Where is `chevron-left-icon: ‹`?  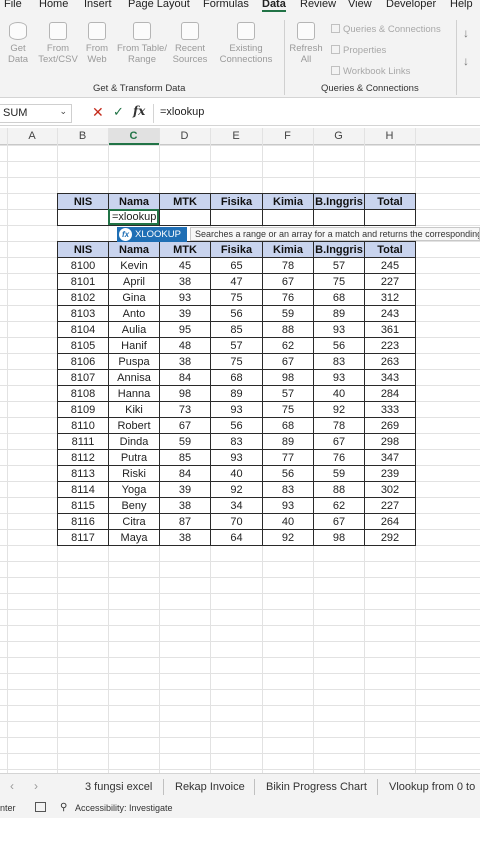
chevron-left-icon: ‹ is located at coordinates (12, 786).